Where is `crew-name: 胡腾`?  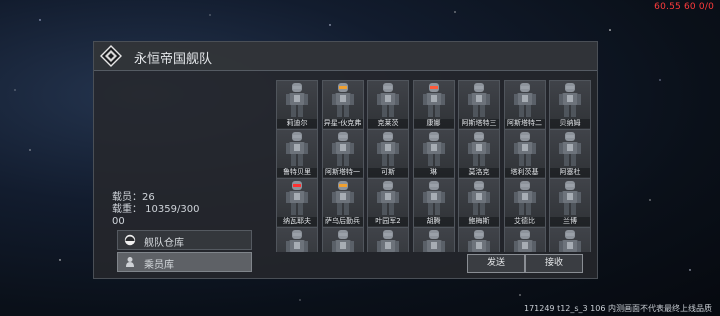 crew-name: 胡腾 is located at coordinates (433, 221).